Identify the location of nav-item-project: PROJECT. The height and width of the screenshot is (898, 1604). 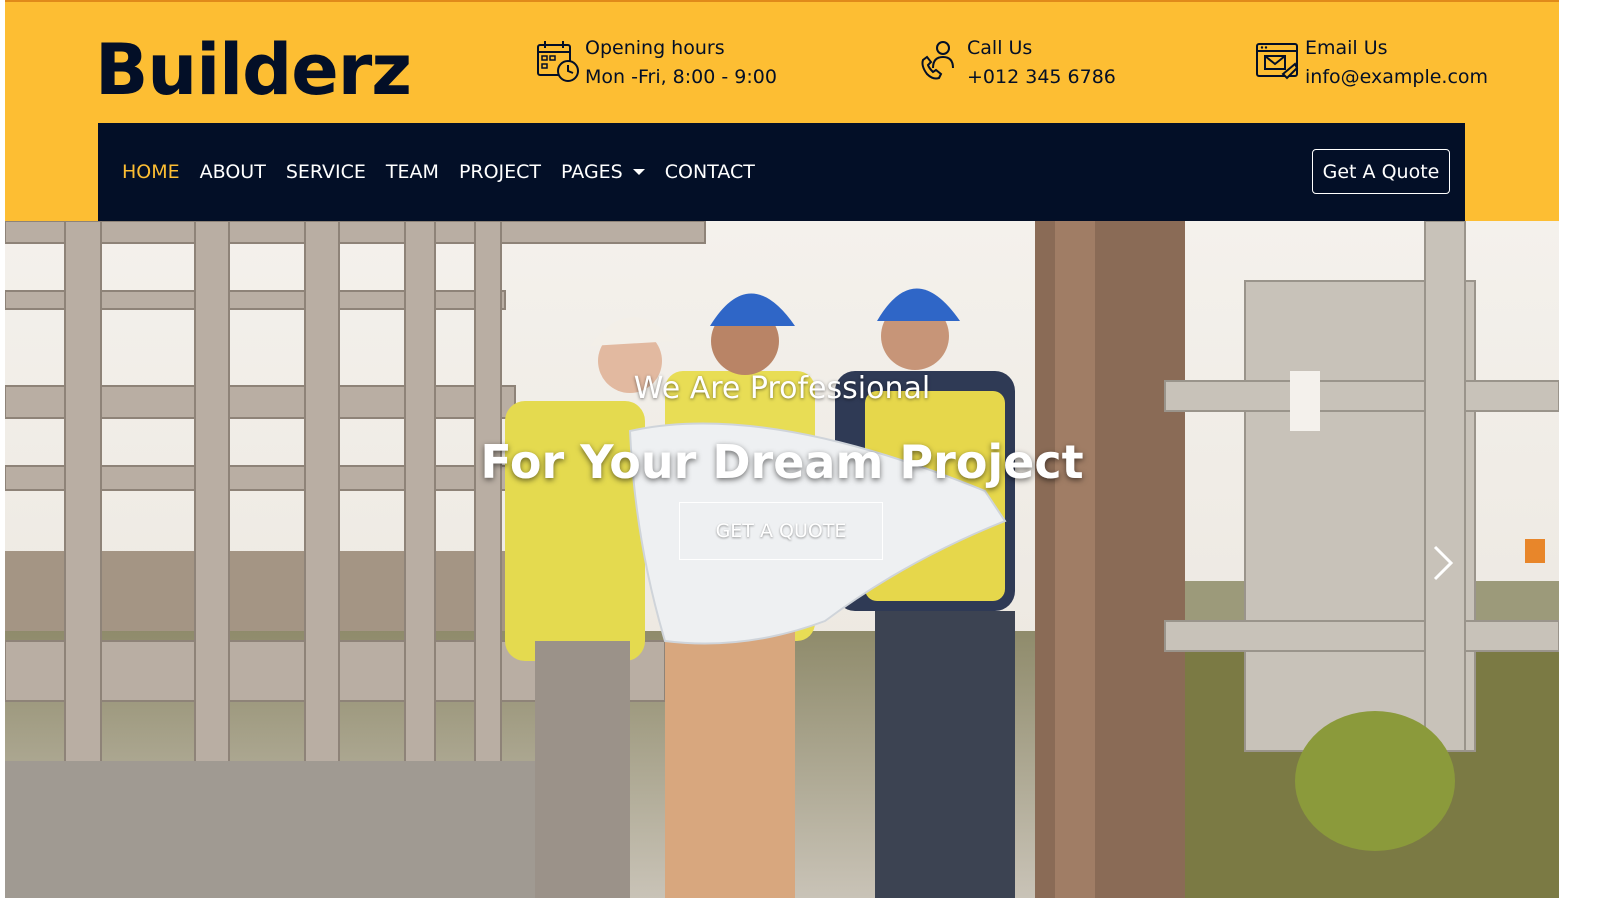
(500, 172).